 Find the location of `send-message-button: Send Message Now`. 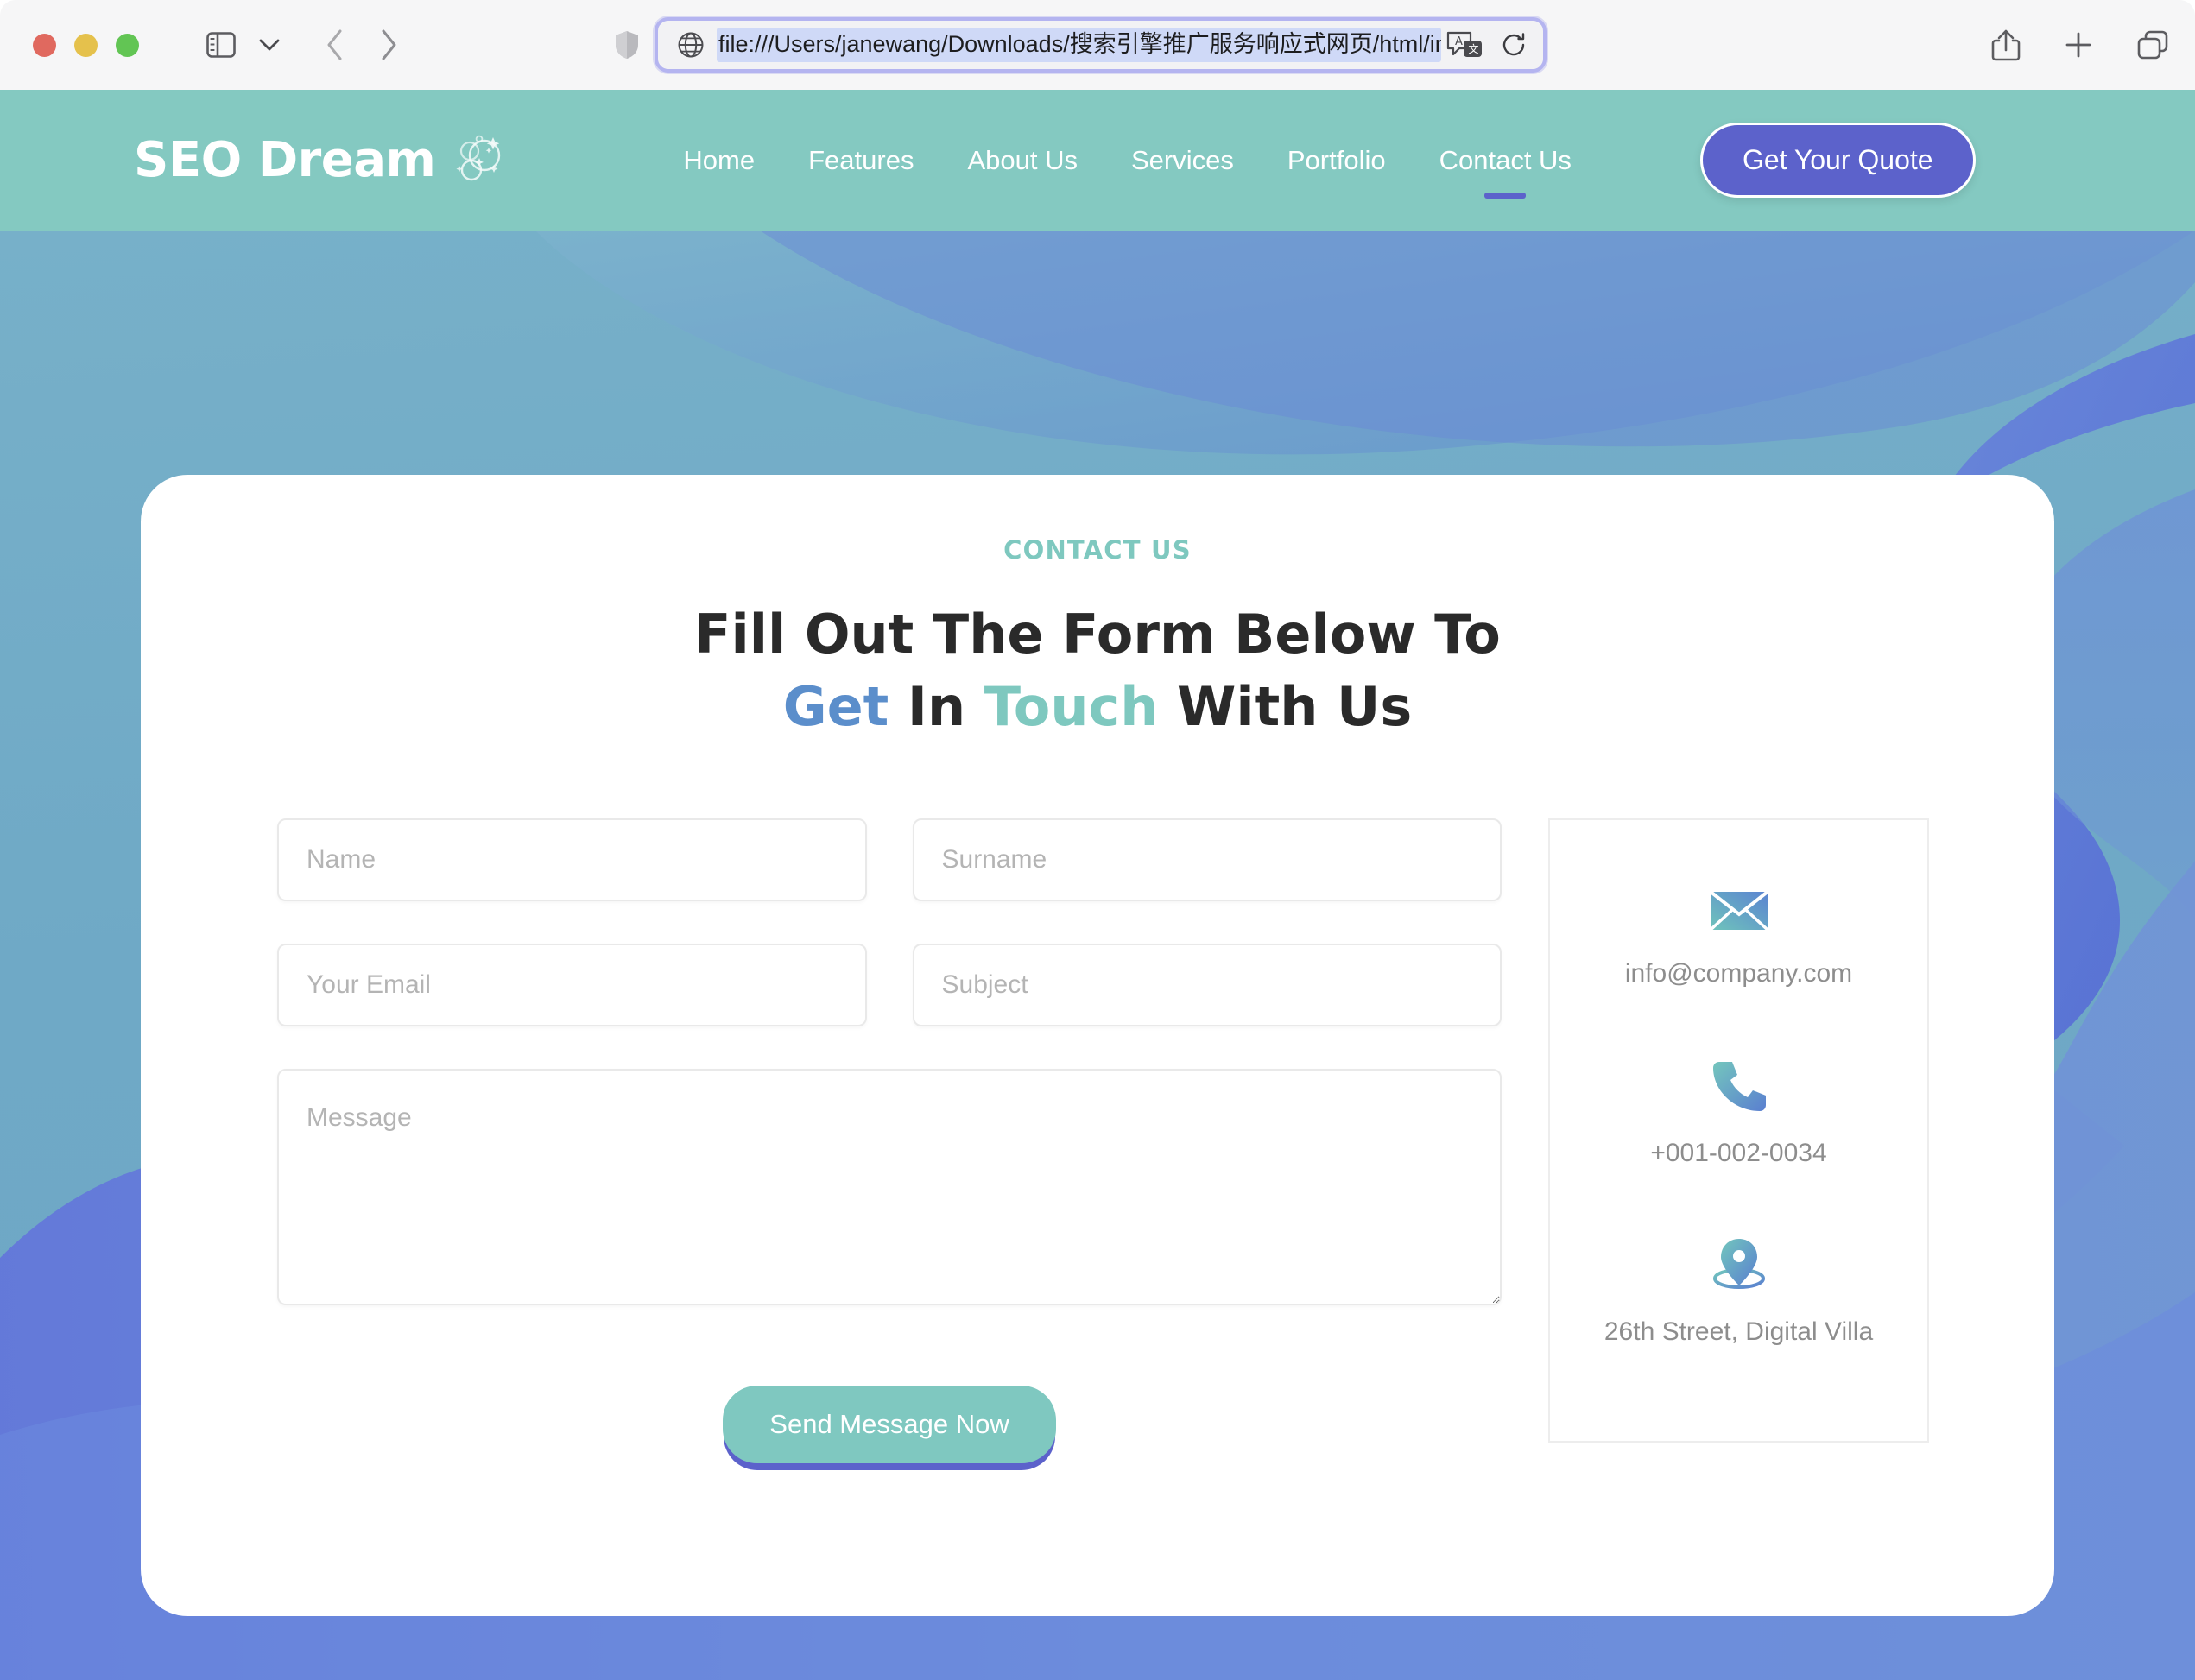

send-message-button: Send Message Now is located at coordinates (889, 1425).